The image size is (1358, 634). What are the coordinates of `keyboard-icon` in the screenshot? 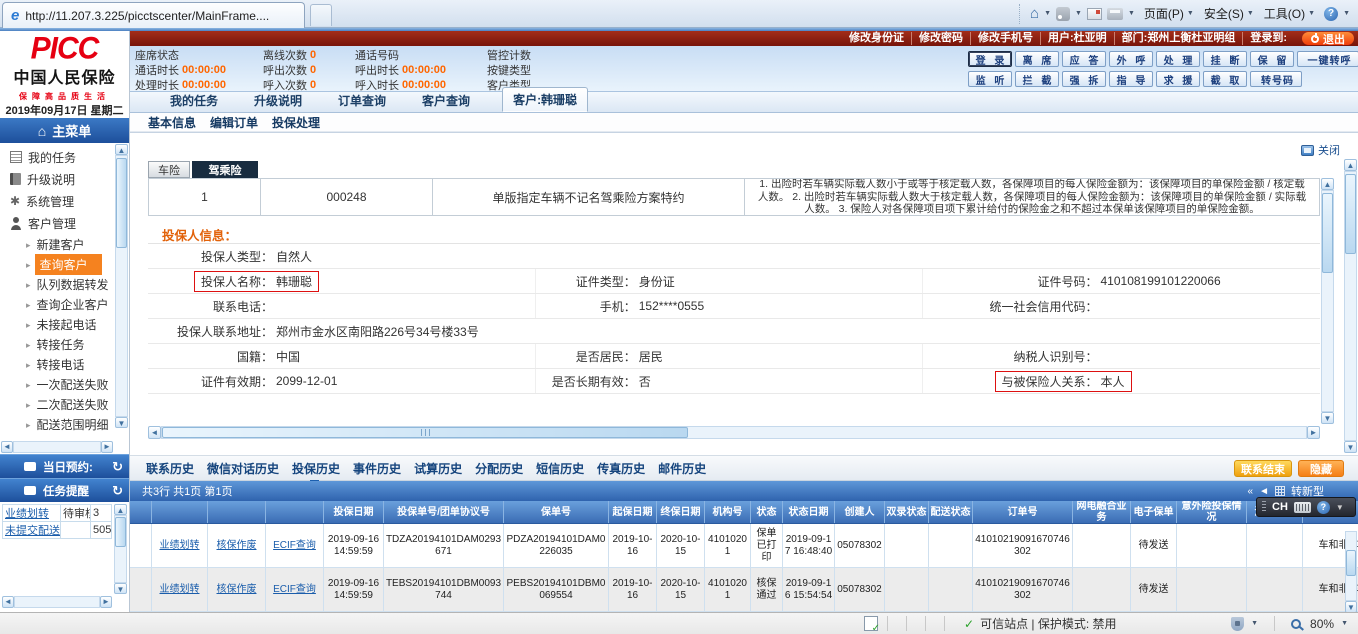 It's located at (1302, 507).